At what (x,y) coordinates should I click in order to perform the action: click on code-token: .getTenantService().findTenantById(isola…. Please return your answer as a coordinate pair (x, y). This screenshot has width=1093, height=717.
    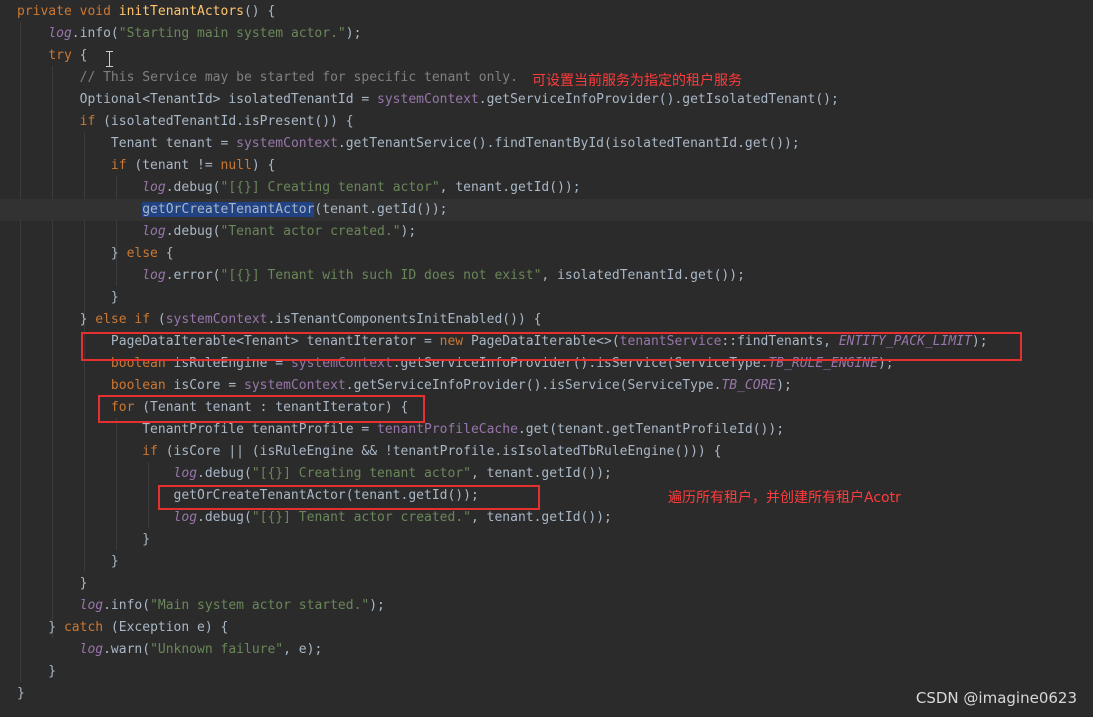
    Looking at the image, I should click on (568, 143).